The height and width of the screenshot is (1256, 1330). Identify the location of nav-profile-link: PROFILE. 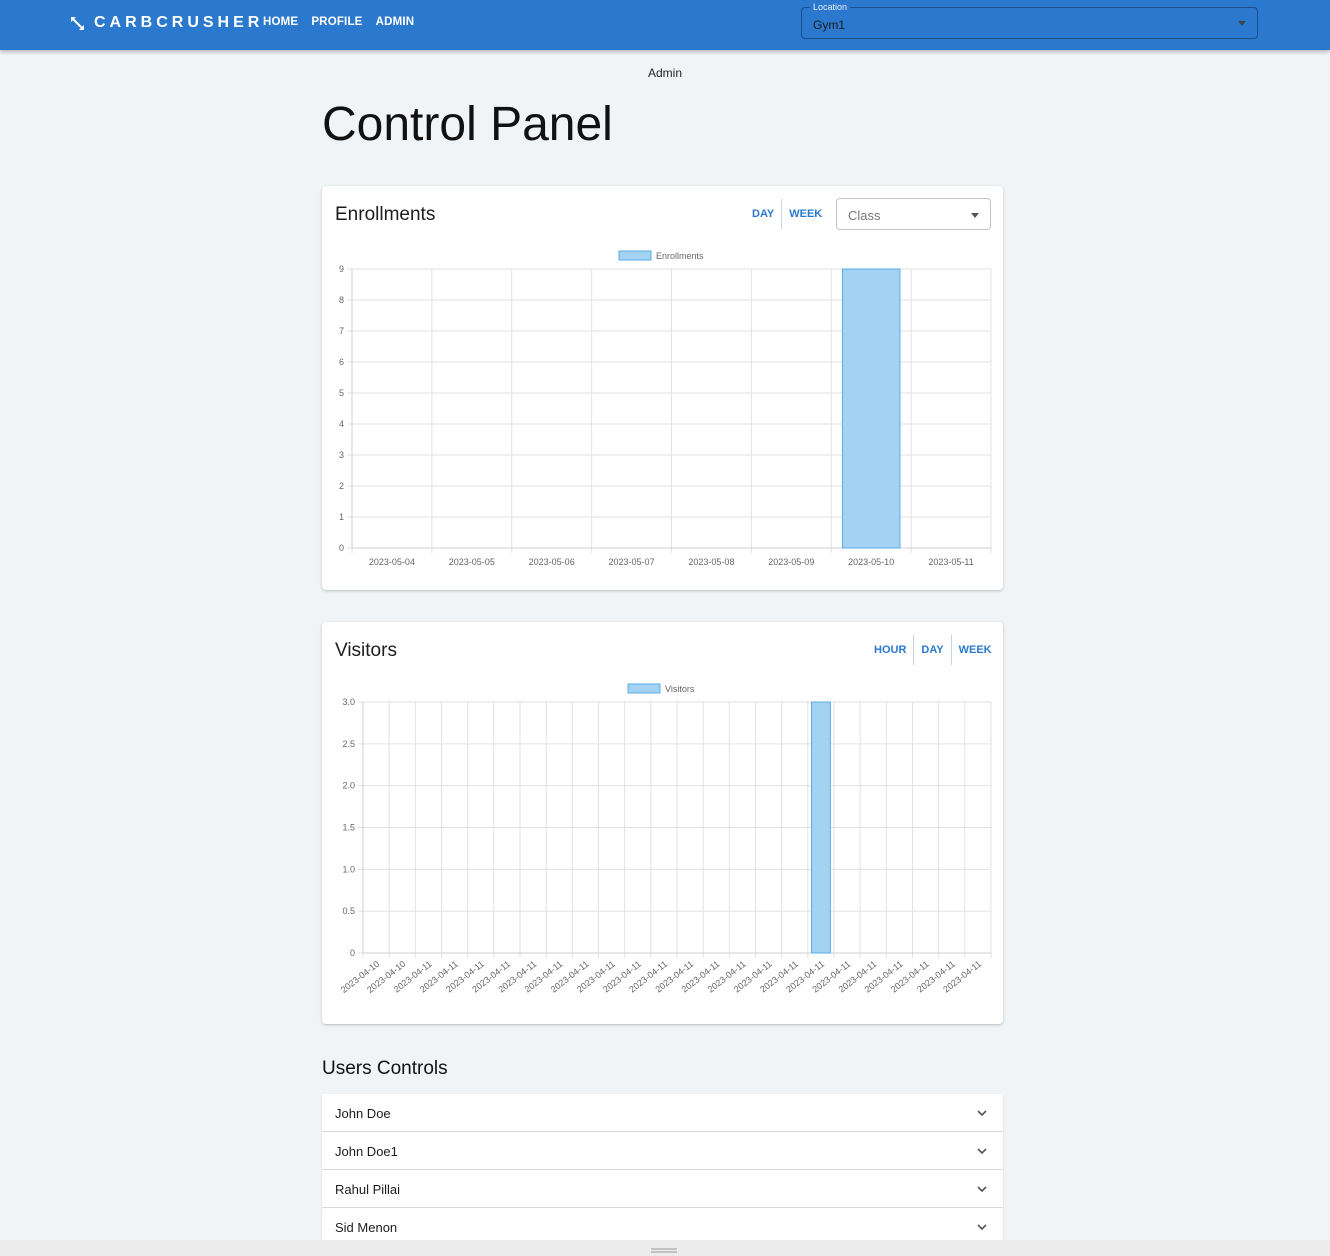
(336, 22).